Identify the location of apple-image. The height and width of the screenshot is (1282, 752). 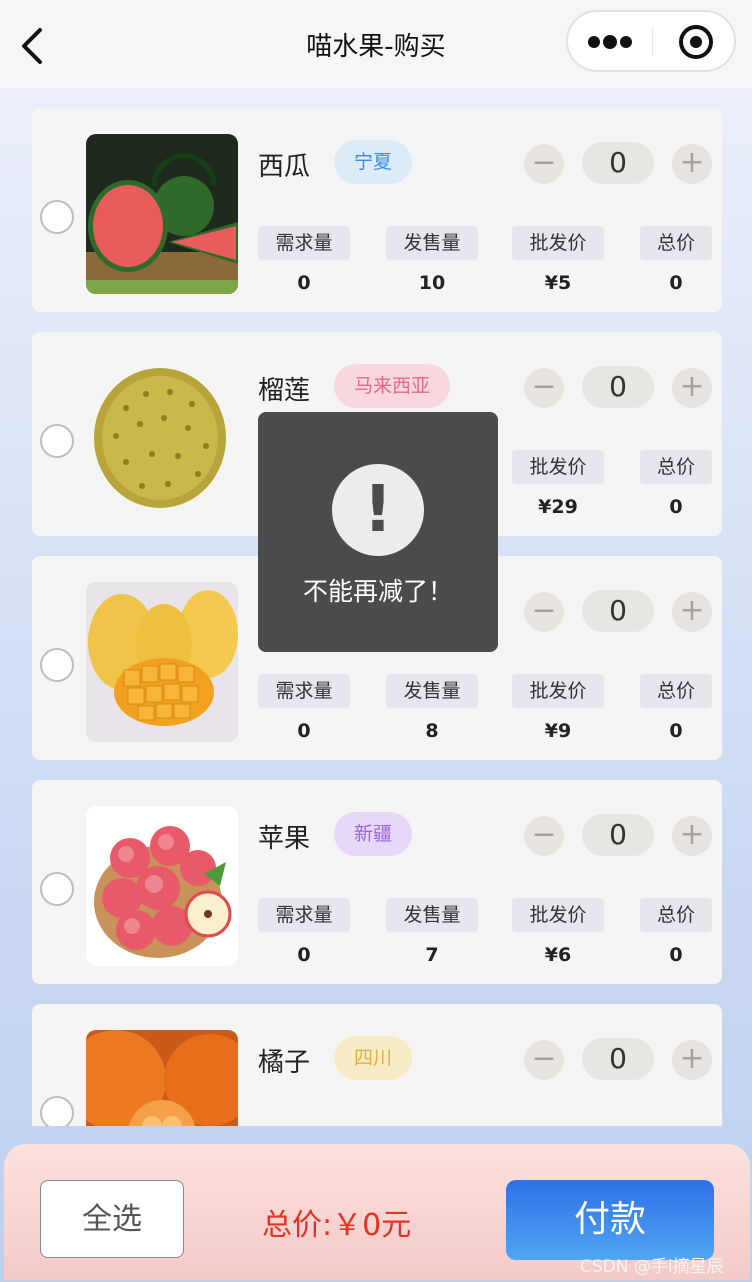
(162, 886).